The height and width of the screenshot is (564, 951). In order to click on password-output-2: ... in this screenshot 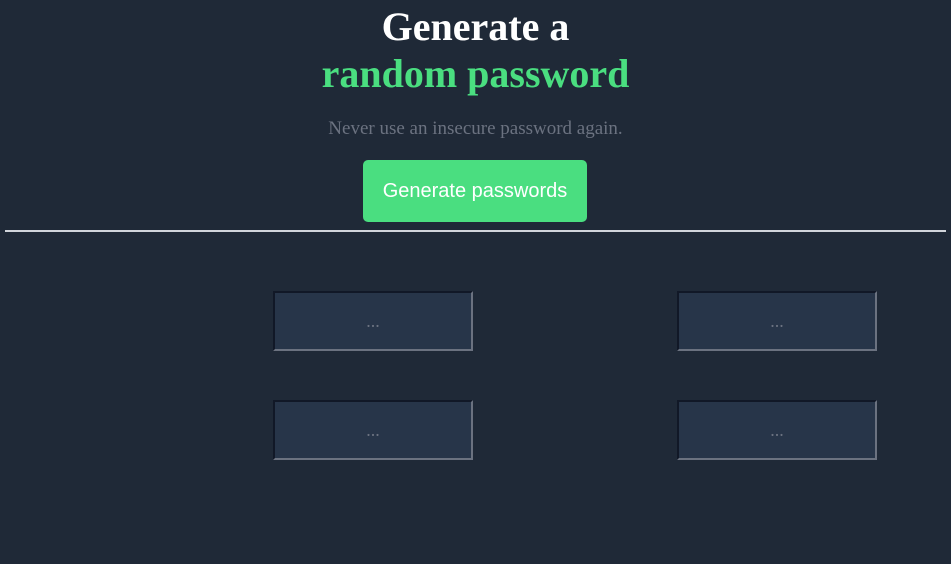, I will do `click(777, 321)`.